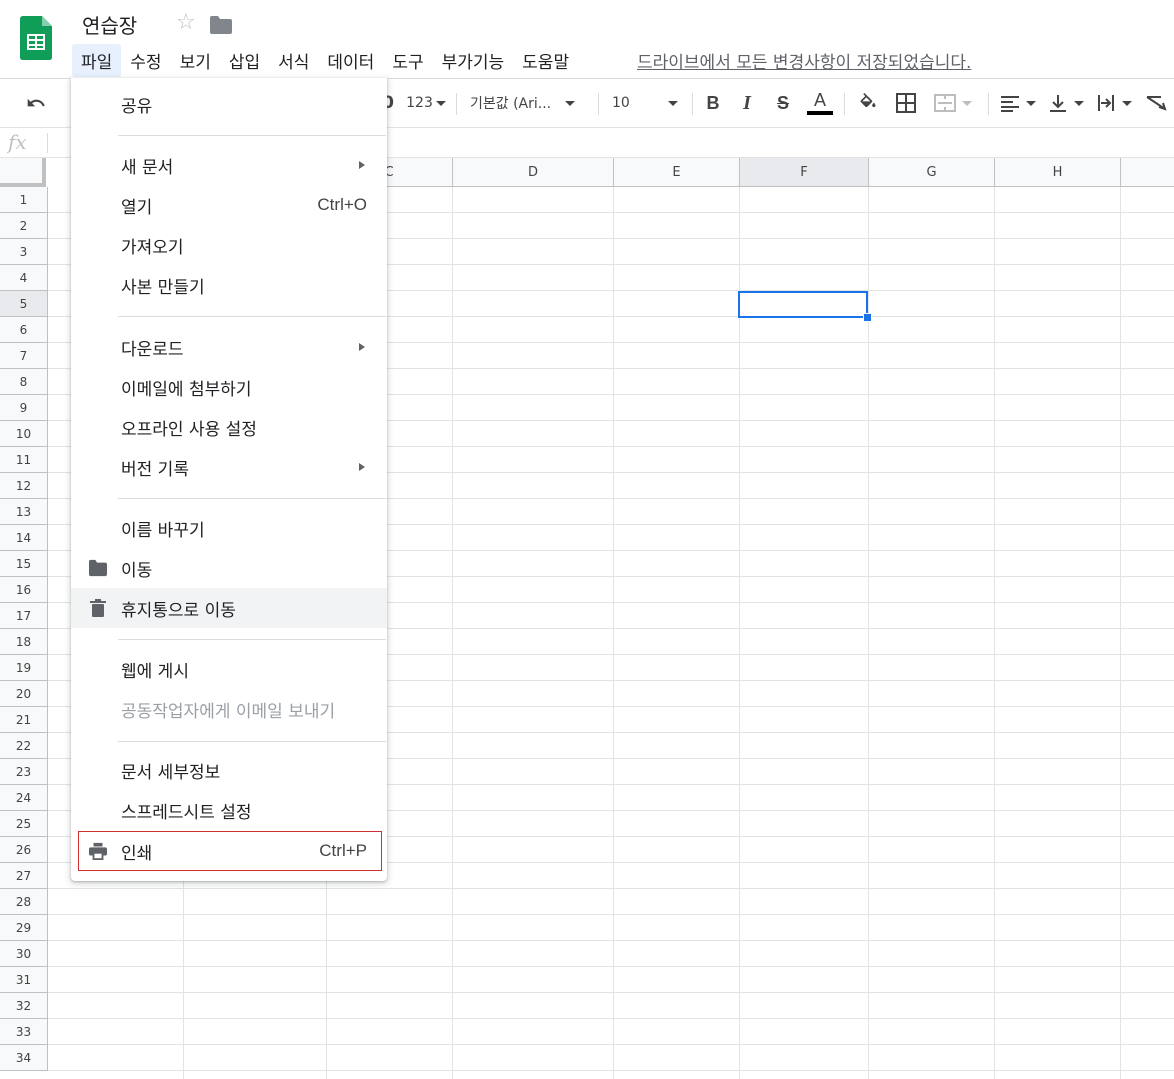 The width and height of the screenshot is (1174, 1079). I want to click on menu-help: 도움말, so click(545, 60).